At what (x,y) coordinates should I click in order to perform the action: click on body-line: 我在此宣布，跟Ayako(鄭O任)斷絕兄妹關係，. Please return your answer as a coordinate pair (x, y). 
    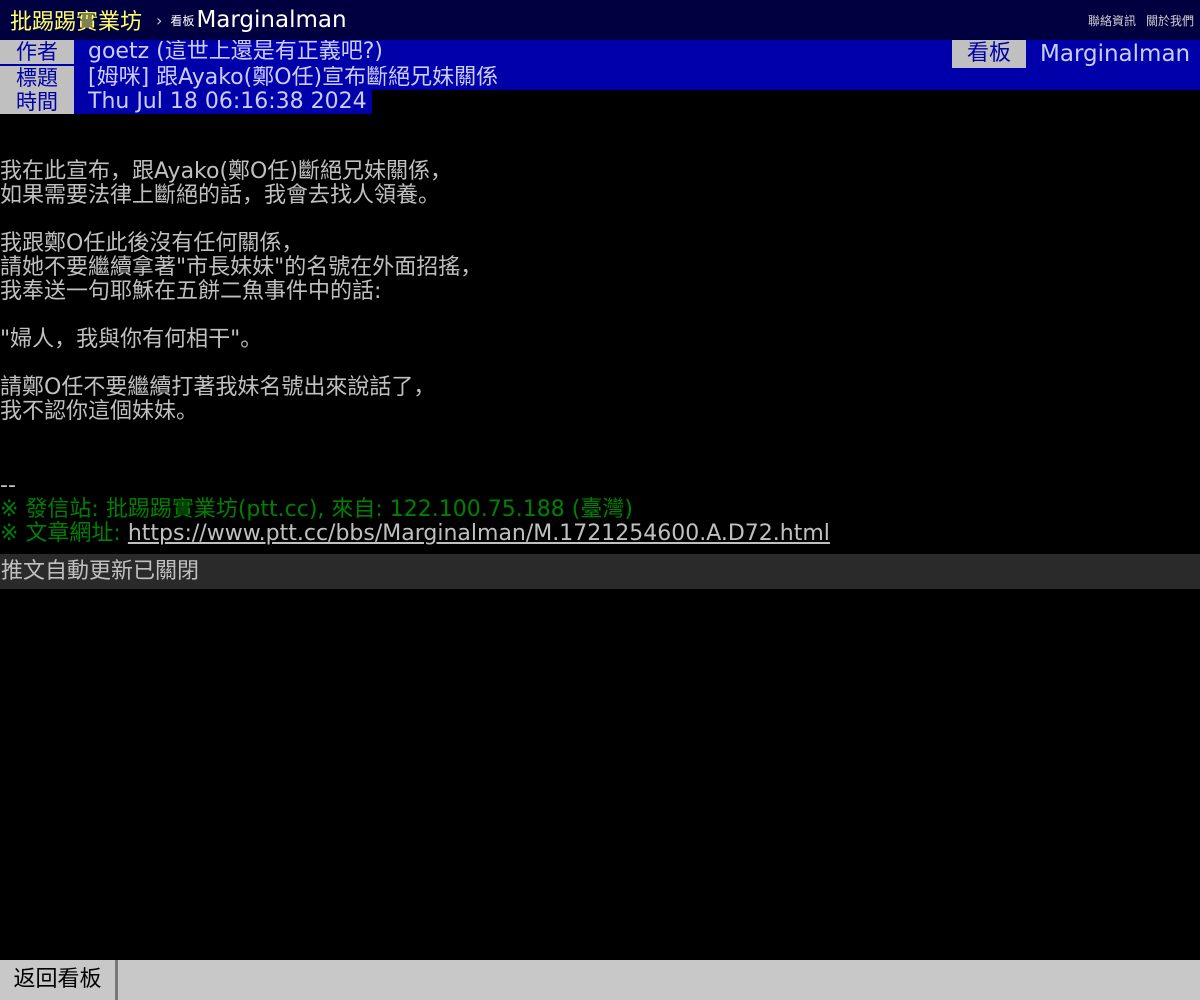
    Looking at the image, I should click on (226, 171).